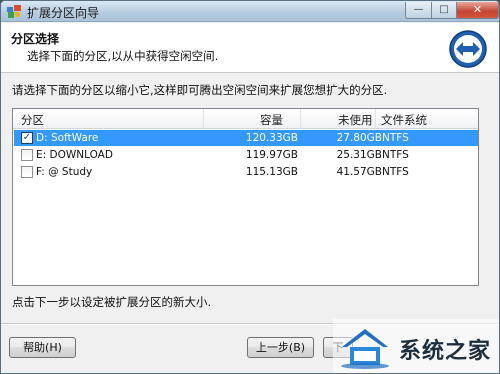 Image resolution: width=500 pixels, height=374 pixels. Describe the element at coordinates (27, 138) in the screenshot. I see `row-checkbox: ✓` at that location.